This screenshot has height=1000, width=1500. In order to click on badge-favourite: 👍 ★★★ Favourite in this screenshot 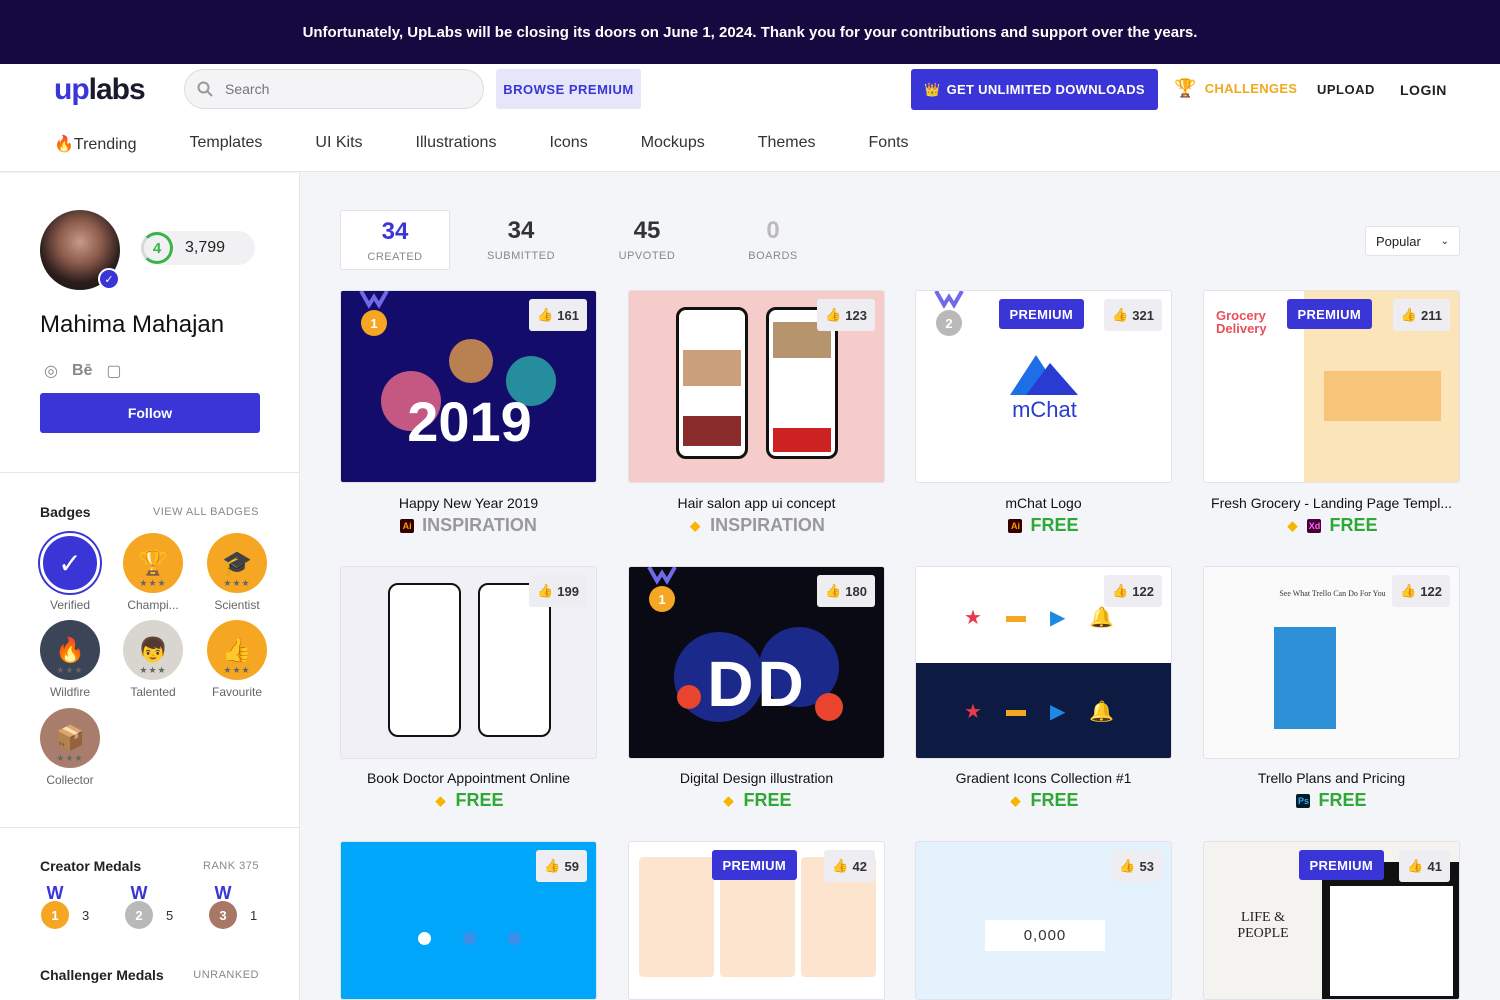, I will do `click(237, 659)`.